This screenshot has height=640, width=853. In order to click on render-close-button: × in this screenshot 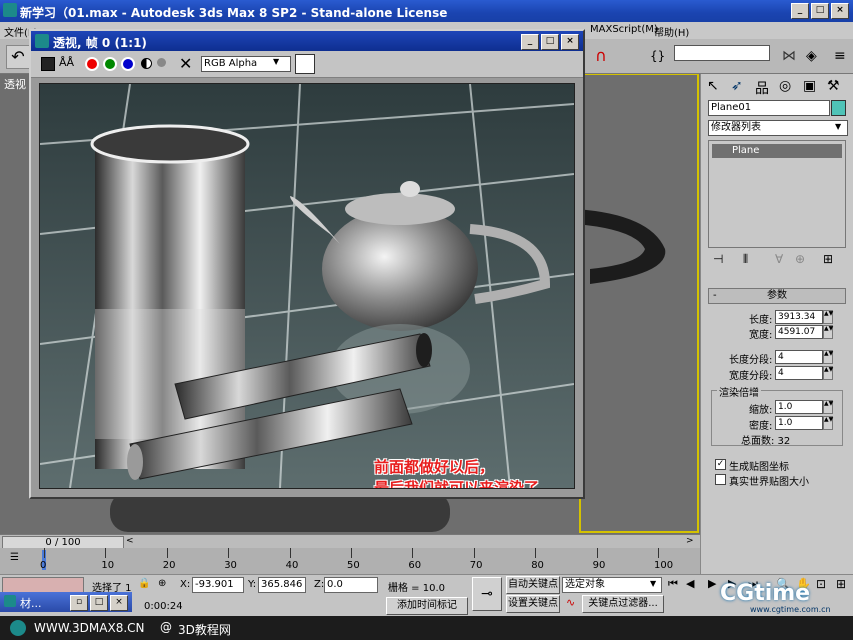, I will do `click(570, 42)`.